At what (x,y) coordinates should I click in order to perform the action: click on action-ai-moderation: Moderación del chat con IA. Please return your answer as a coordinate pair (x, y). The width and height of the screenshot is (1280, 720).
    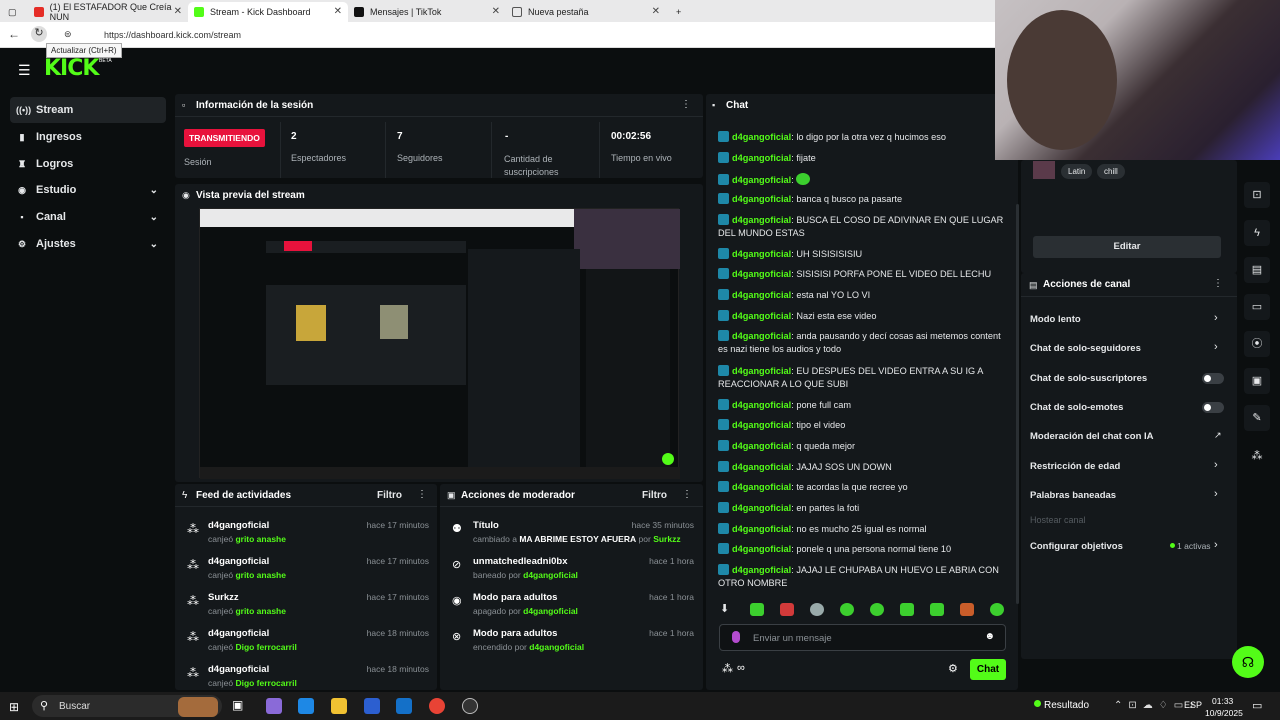
    Looking at the image, I should click on (1092, 436).